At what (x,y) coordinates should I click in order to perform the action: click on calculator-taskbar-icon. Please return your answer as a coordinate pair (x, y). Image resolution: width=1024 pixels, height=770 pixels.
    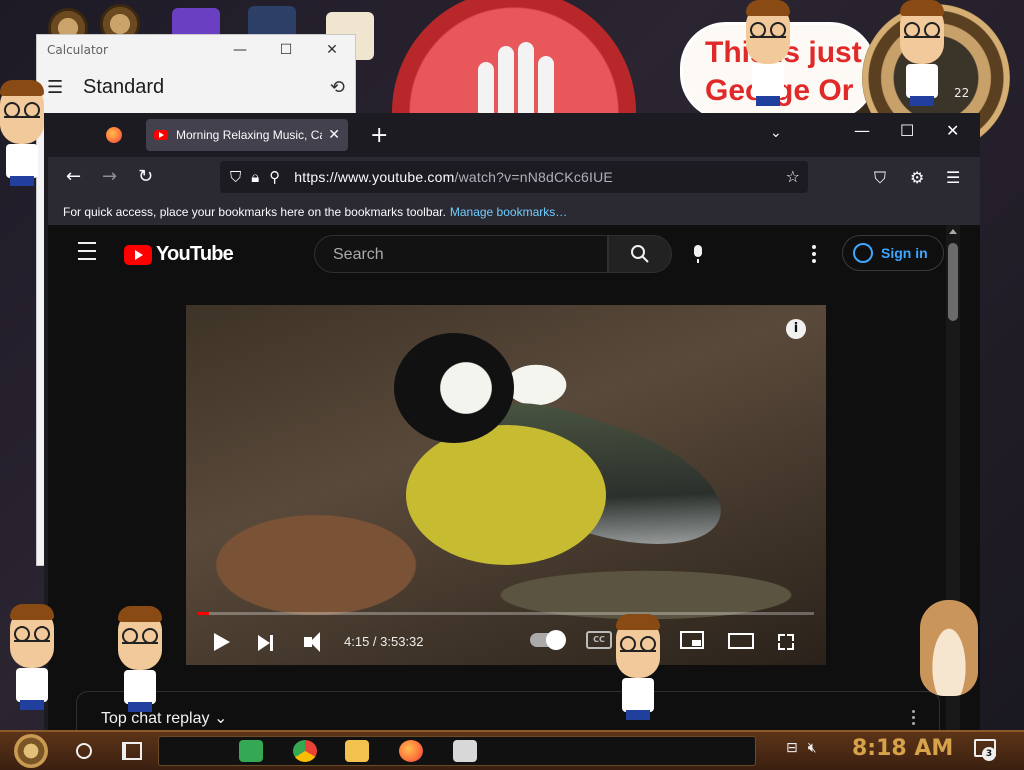
    Looking at the image, I should click on (465, 751).